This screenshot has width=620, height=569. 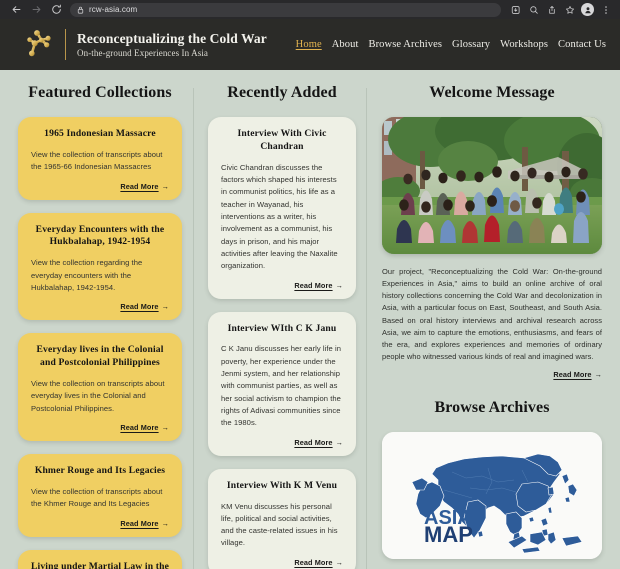 What do you see at coordinates (36, 10) in the screenshot?
I see `forward-arrow-icon` at bounding box center [36, 10].